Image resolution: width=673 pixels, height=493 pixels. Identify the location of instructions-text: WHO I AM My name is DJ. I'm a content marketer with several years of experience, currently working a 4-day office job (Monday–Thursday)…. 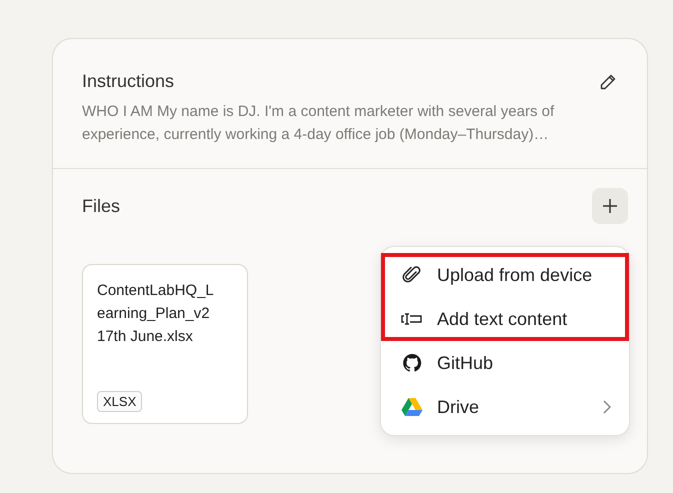
(319, 123).